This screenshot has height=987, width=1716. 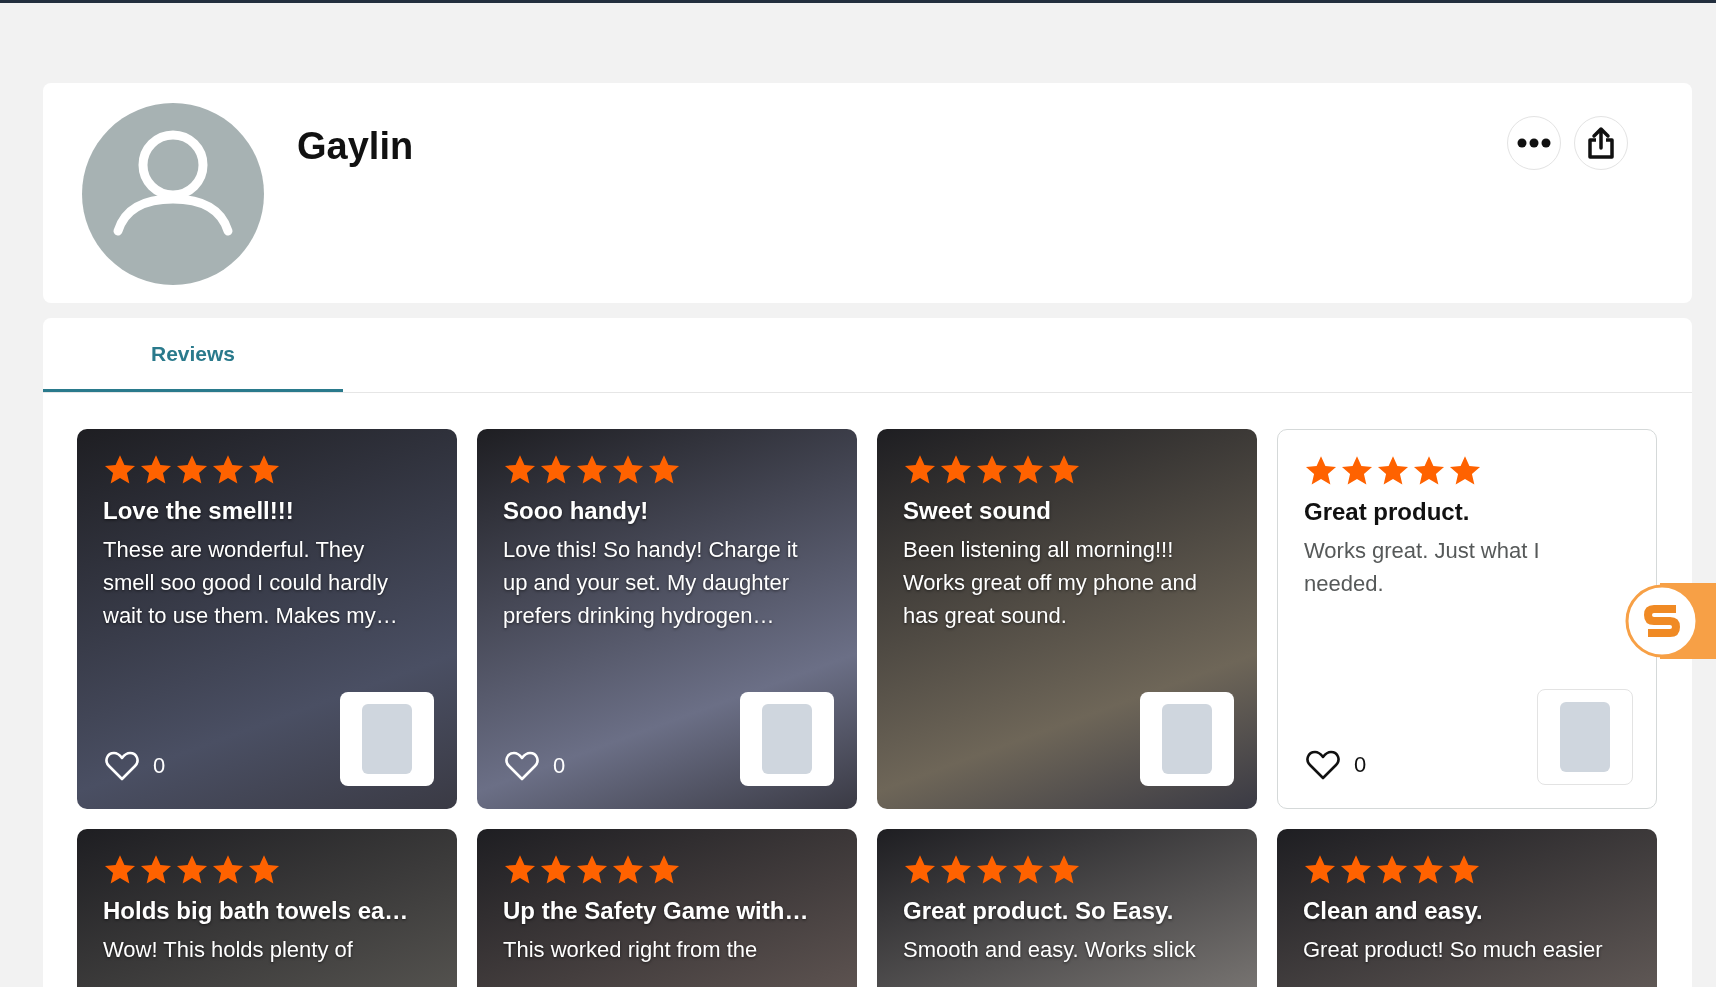 I want to click on review-title: Clean and easy., so click(x=1393, y=911).